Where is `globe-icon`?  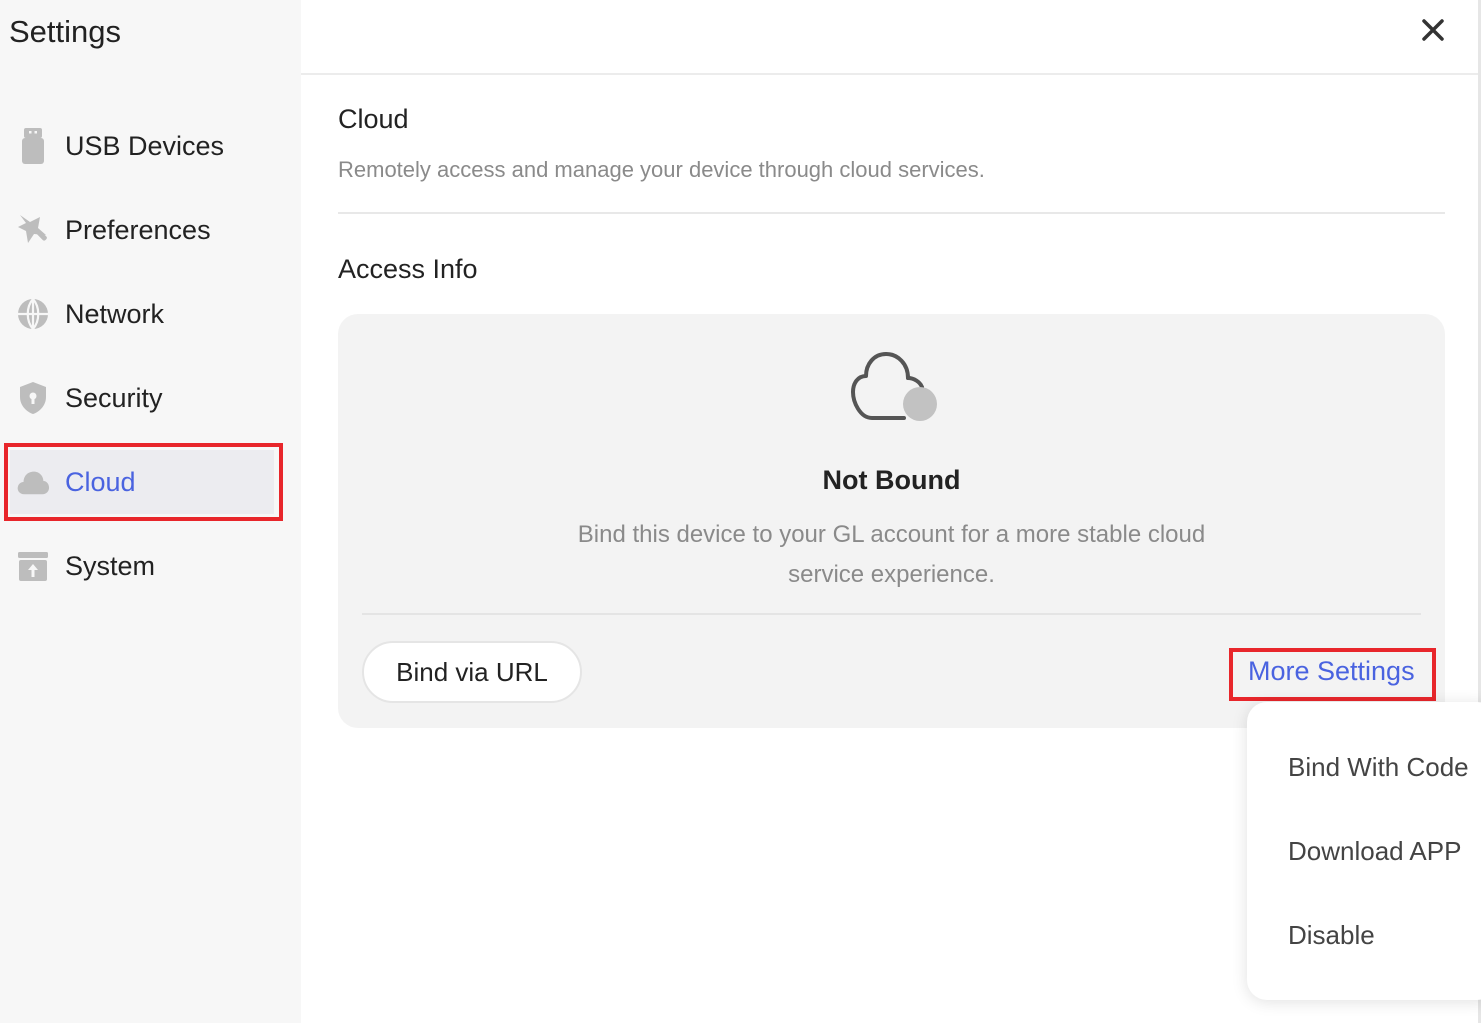
globe-icon is located at coordinates (33, 314).